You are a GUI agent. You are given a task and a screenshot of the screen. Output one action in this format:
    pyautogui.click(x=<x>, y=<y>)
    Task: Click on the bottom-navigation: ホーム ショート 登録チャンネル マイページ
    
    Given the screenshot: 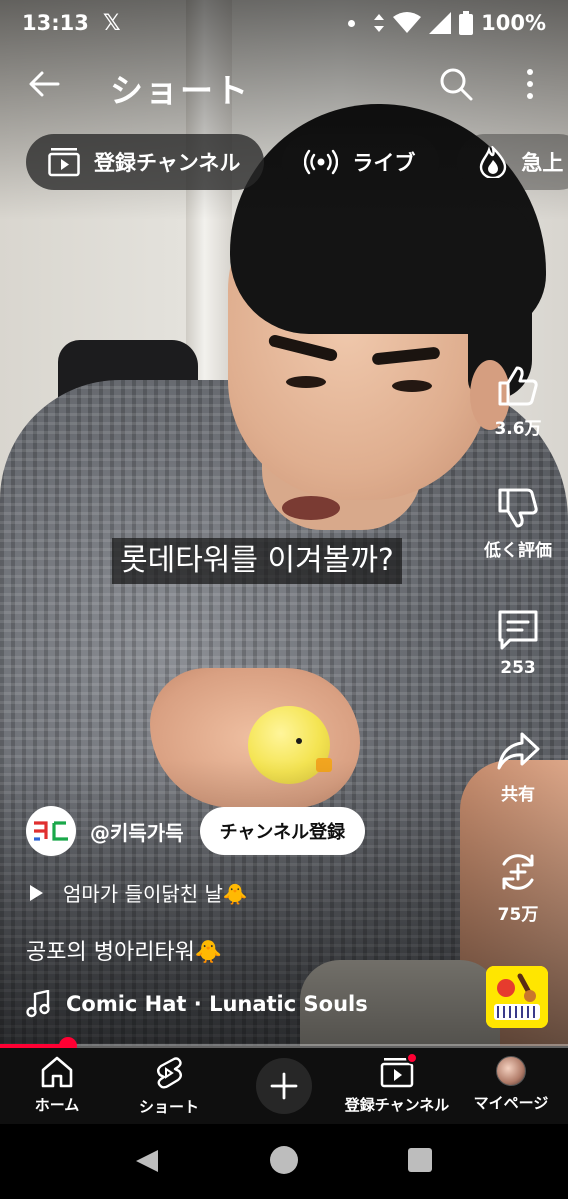 What is the action you would take?
    pyautogui.click(x=284, y=1086)
    